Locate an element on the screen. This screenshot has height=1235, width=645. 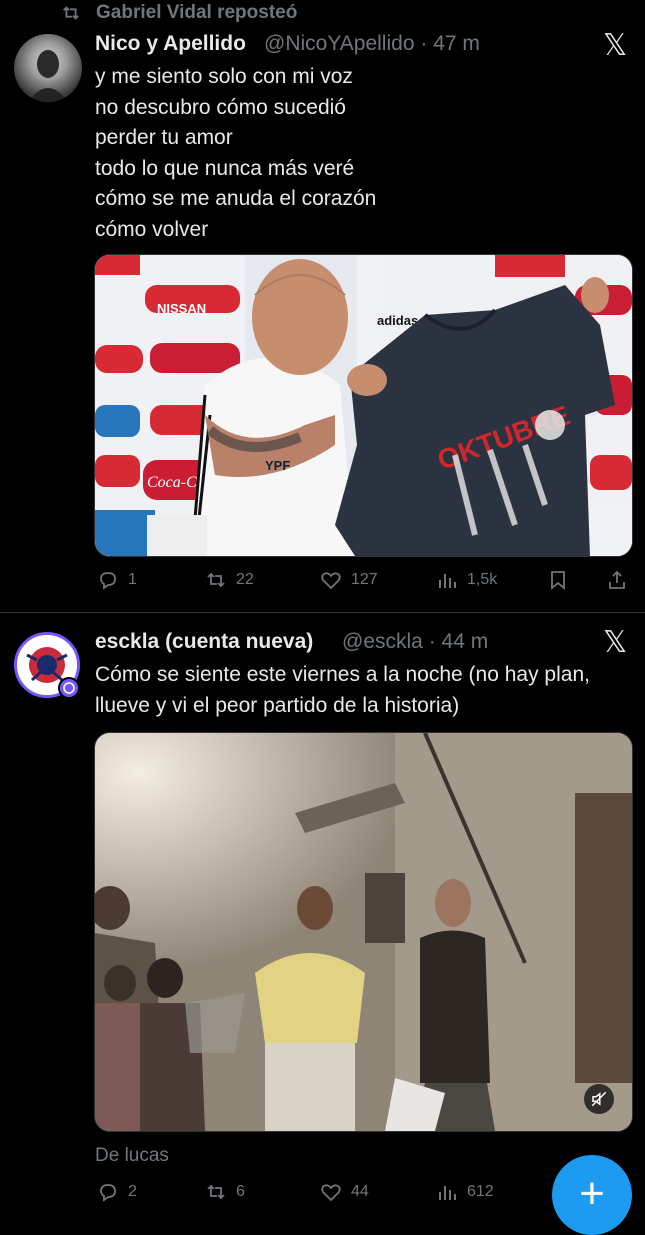
mute-icon is located at coordinates (599, 1099).